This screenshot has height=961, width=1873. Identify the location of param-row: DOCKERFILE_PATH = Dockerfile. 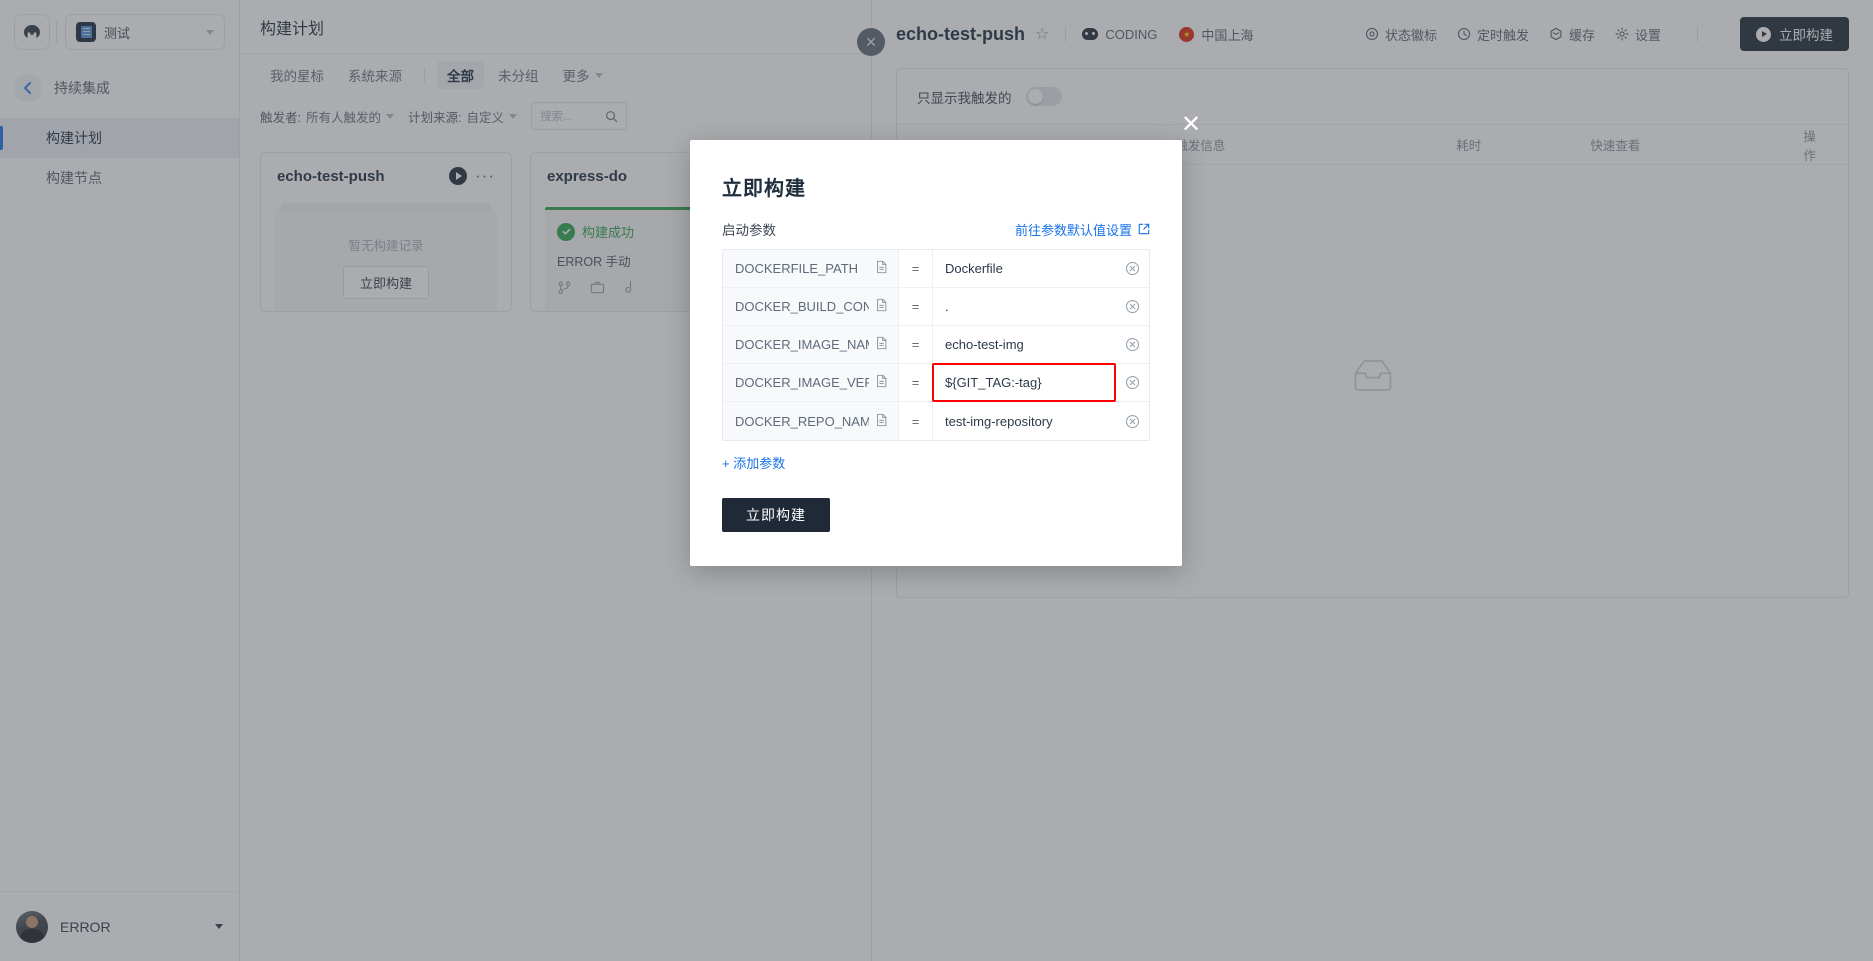
(936, 269).